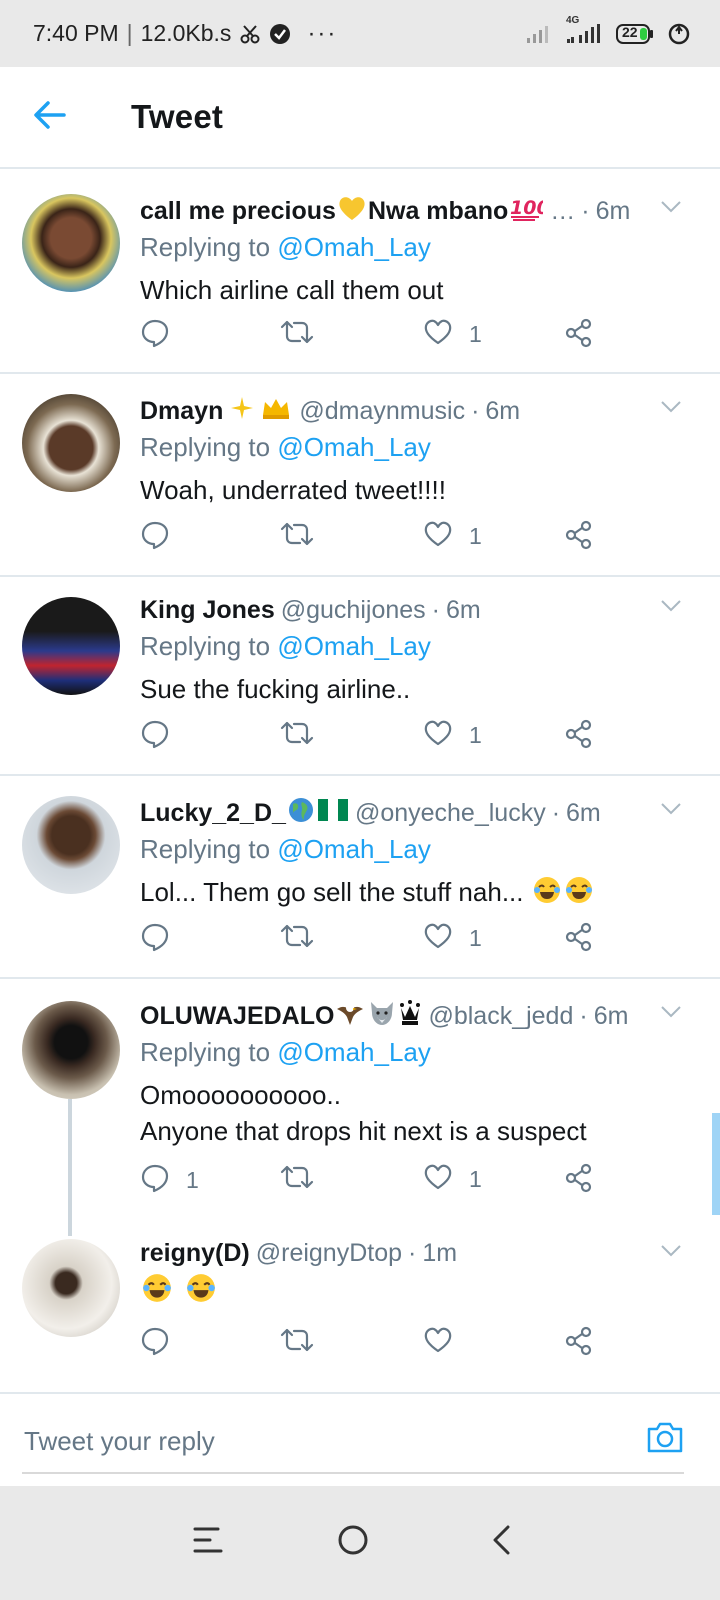 This screenshot has height=1600, width=720. Describe the element at coordinates (50, 117) in the screenshot. I see `arrow-left-icon` at that location.